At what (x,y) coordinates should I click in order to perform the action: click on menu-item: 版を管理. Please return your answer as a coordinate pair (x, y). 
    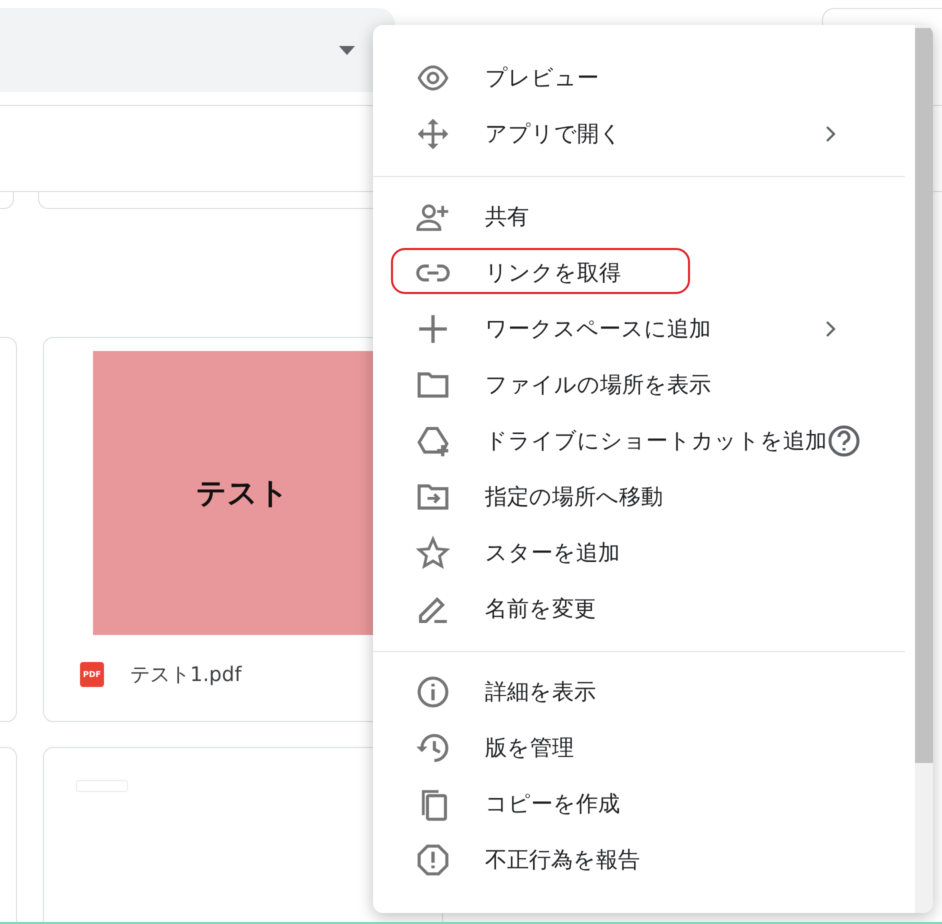
    Looking at the image, I should click on (639, 748).